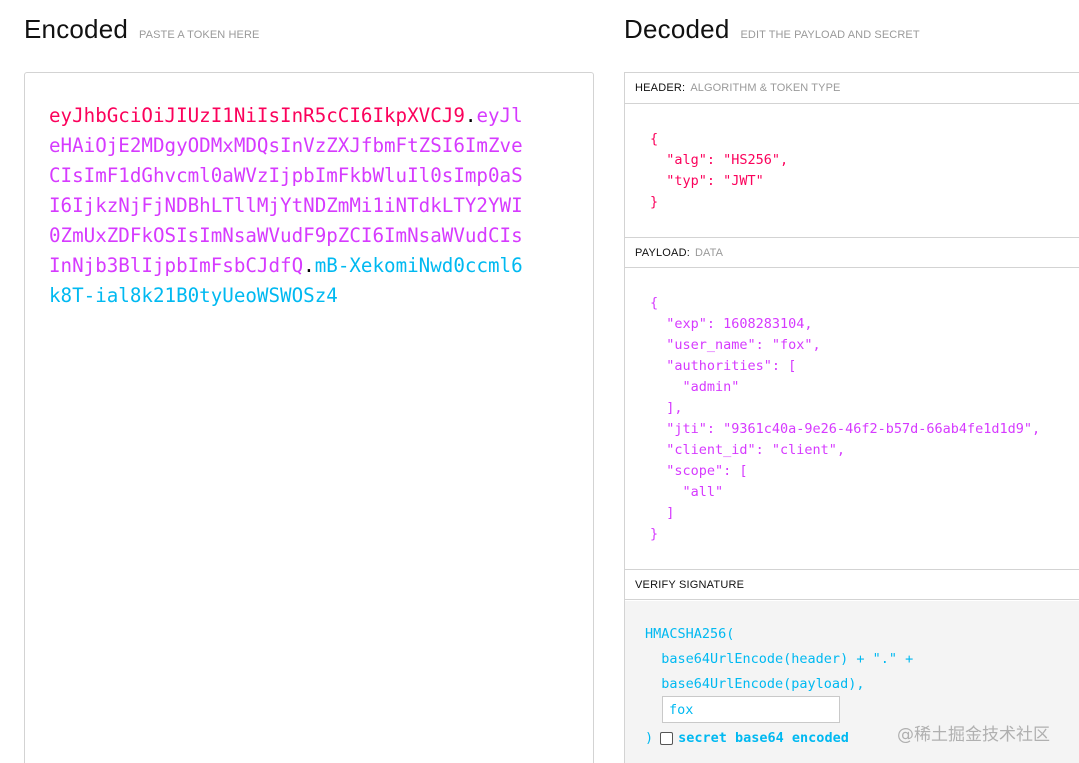  What do you see at coordinates (751, 709) in the screenshot?
I see `secret-input` at bounding box center [751, 709].